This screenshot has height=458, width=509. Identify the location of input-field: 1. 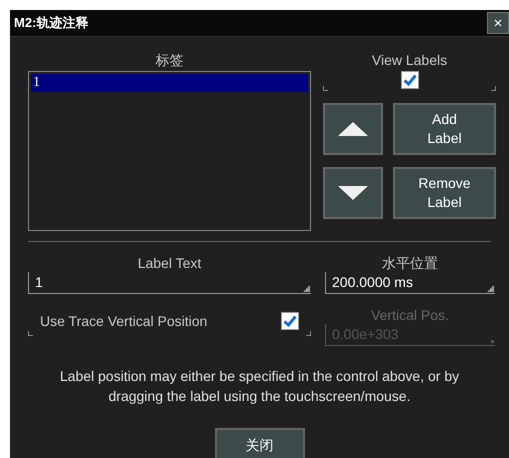
(169, 283).